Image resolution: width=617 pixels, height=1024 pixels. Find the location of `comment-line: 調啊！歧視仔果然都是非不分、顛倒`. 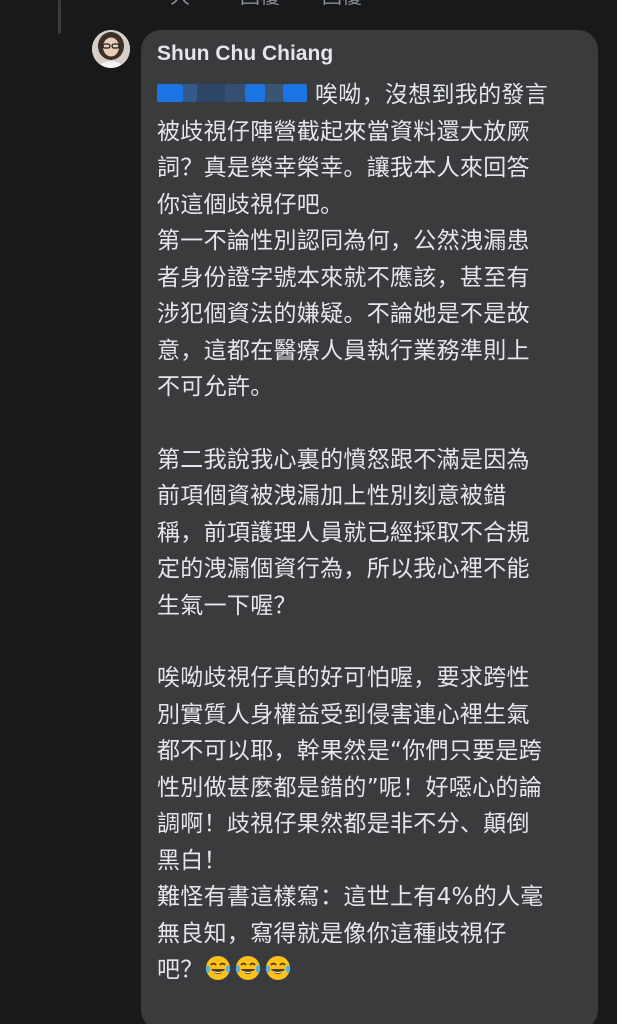

comment-line: 調啊！歧視仔果然都是非不分、顛倒 is located at coordinates (343, 824).